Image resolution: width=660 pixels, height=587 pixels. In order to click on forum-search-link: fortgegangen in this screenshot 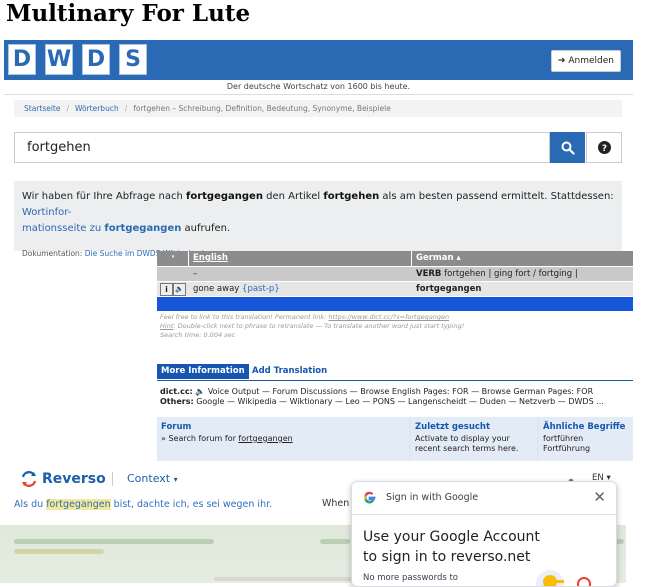, I will do `click(265, 438)`.